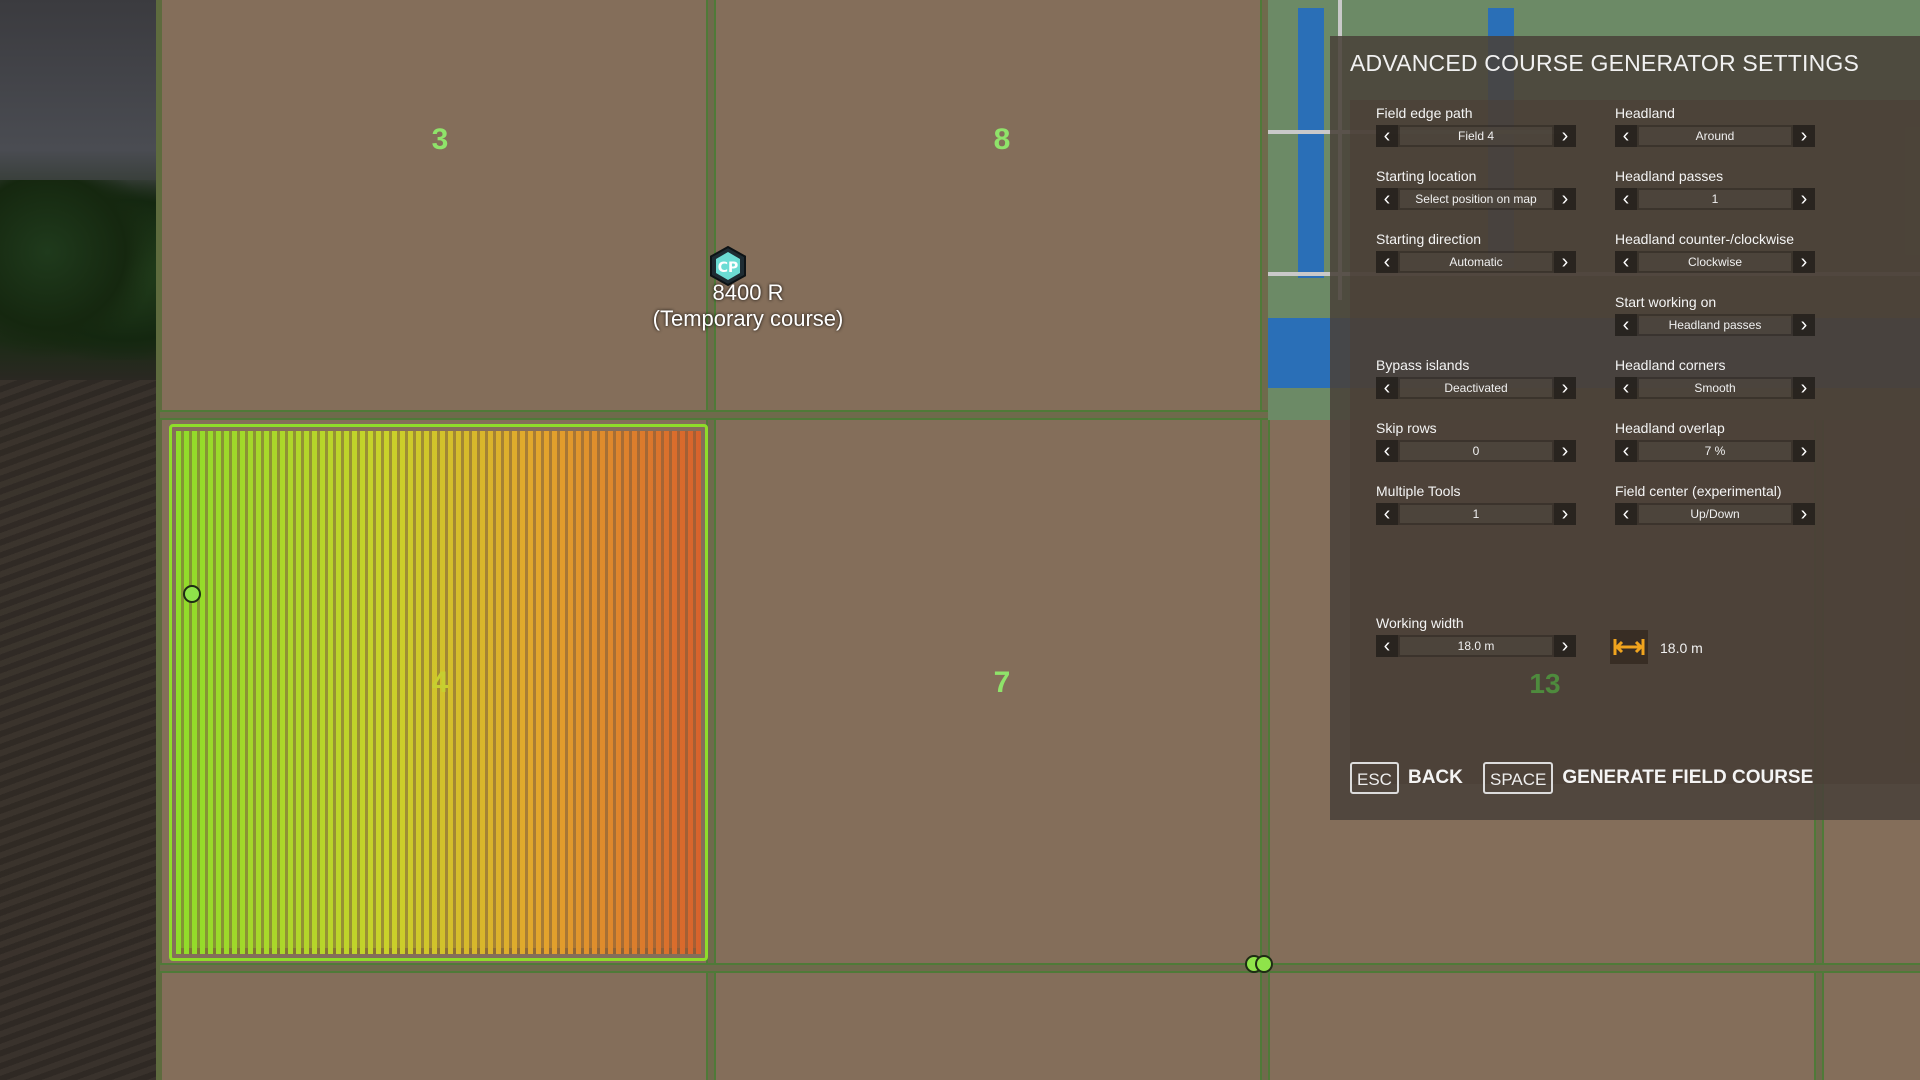 The image size is (1920, 1080). I want to click on setting-label: Starting location, so click(1426, 176).